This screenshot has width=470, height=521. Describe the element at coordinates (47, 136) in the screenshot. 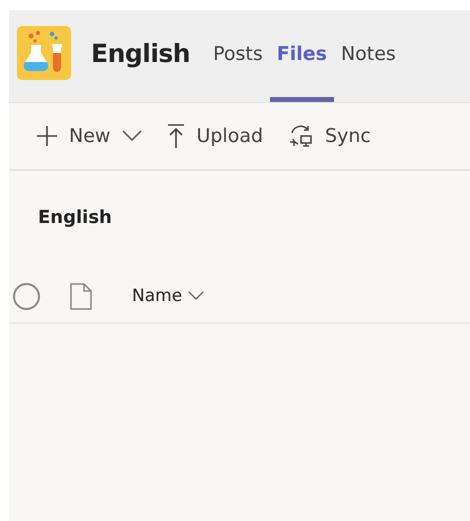

I see `plus-icon` at that location.